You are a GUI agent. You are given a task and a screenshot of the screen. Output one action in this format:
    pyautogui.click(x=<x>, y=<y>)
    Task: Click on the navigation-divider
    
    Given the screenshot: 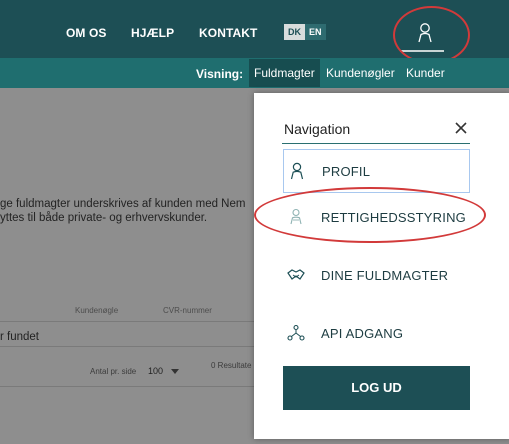 What is the action you would take?
    pyautogui.click(x=376, y=143)
    